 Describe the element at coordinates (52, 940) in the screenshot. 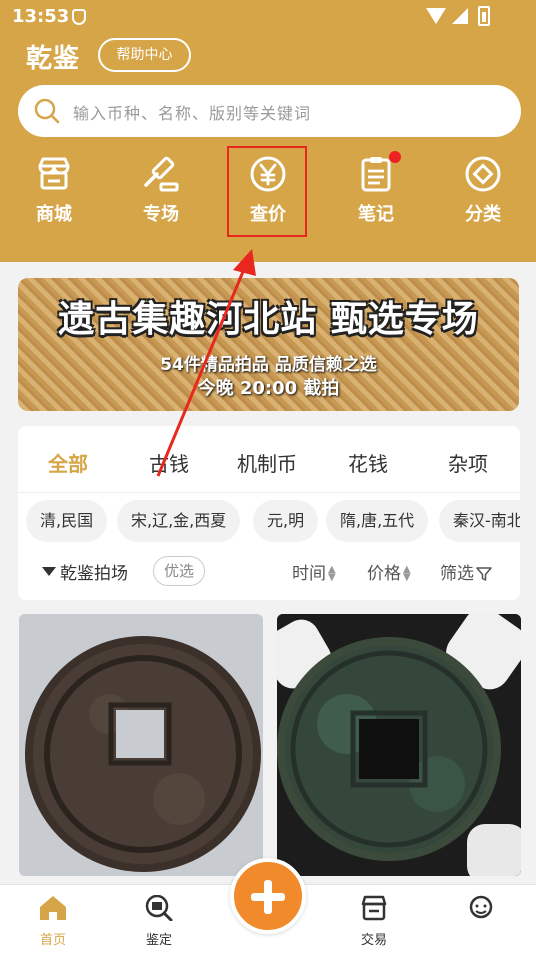

I see `tab-label-home: 首页` at that location.